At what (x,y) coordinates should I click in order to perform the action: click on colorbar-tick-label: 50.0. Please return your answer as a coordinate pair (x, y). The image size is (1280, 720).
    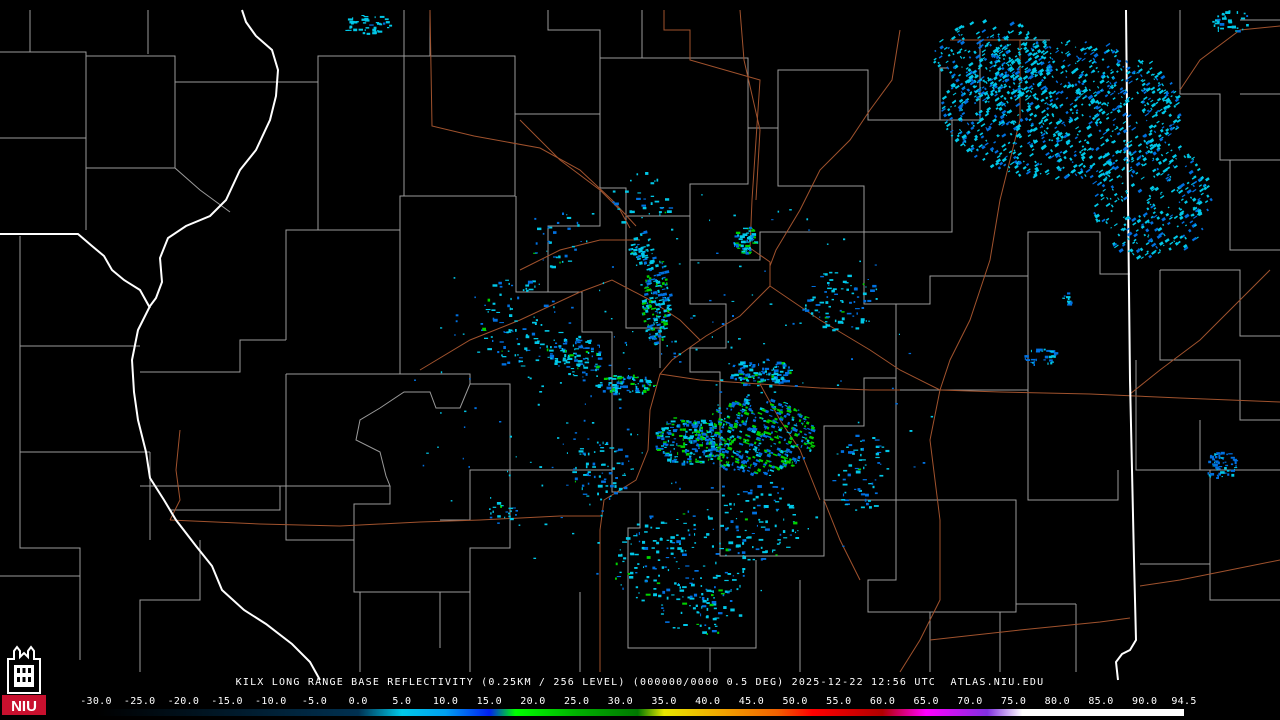
    Looking at the image, I should click on (795, 701).